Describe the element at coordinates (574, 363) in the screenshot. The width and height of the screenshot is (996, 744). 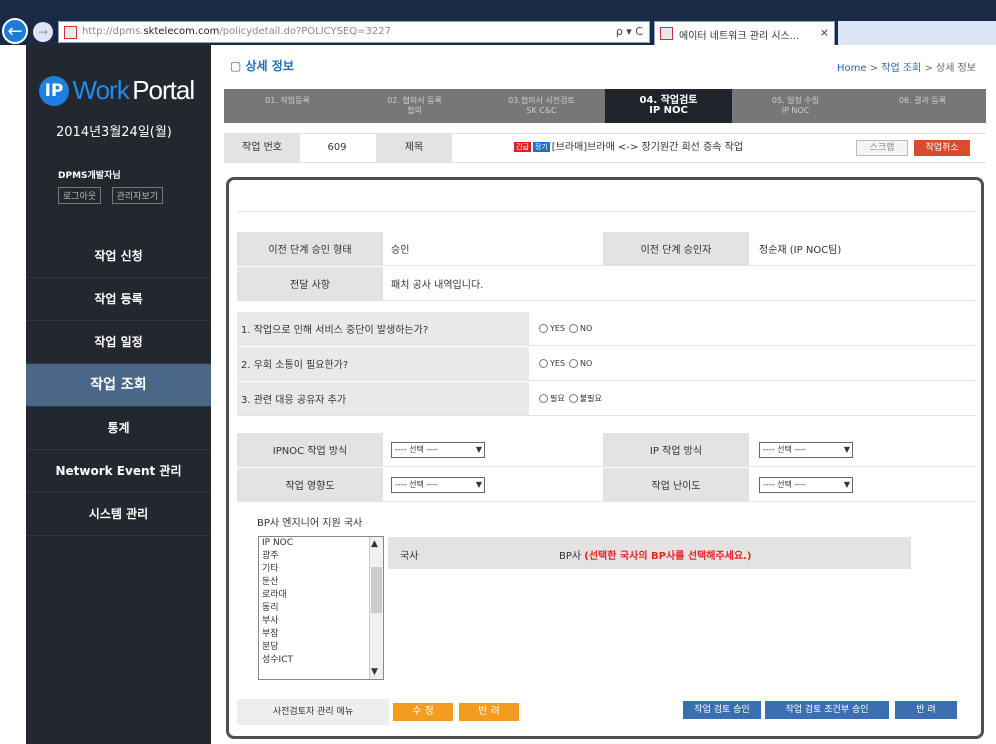
I see `q2-no-radio` at that location.